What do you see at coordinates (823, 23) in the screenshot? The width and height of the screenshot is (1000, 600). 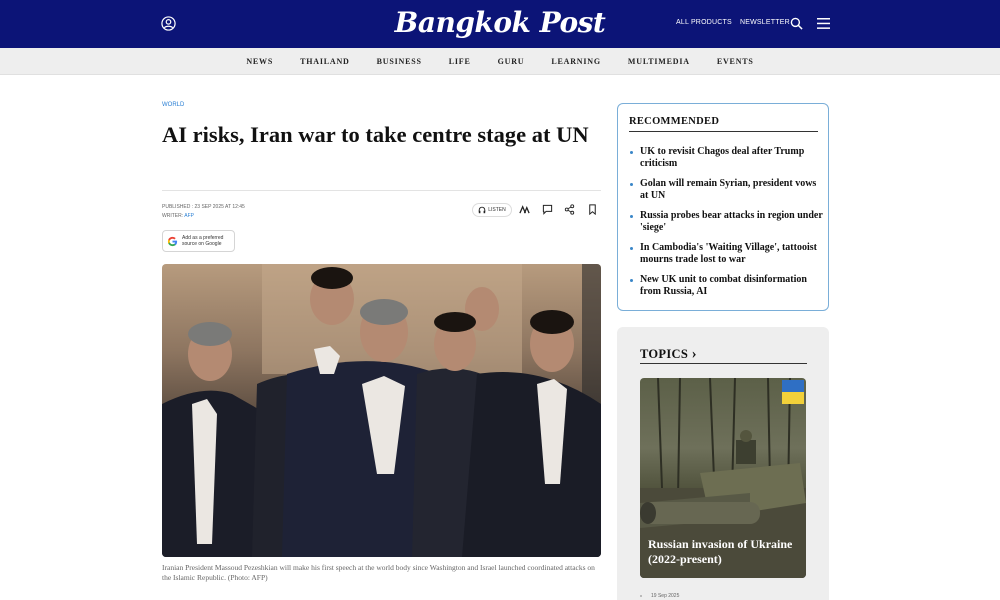 I see `hamburger-menu-icon` at bounding box center [823, 23].